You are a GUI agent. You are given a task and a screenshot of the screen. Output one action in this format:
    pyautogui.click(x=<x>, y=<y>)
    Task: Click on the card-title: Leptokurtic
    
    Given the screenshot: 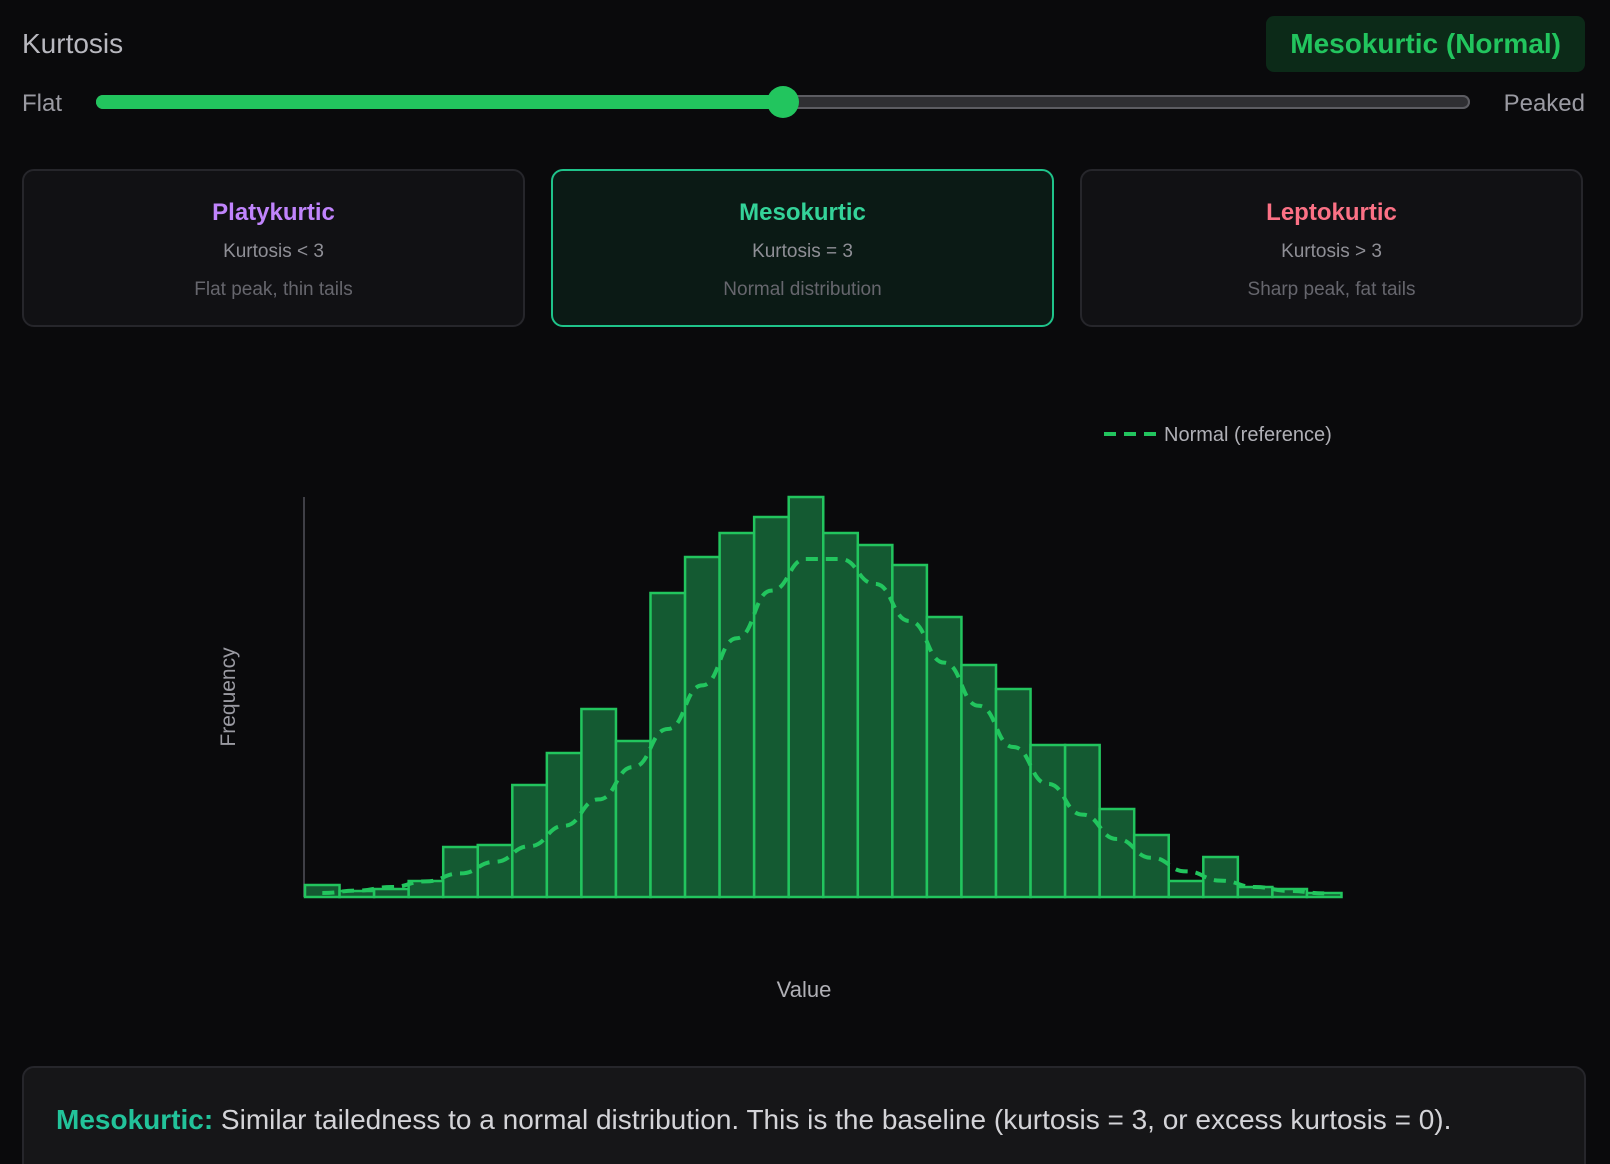 What is the action you would take?
    pyautogui.click(x=1331, y=212)
    